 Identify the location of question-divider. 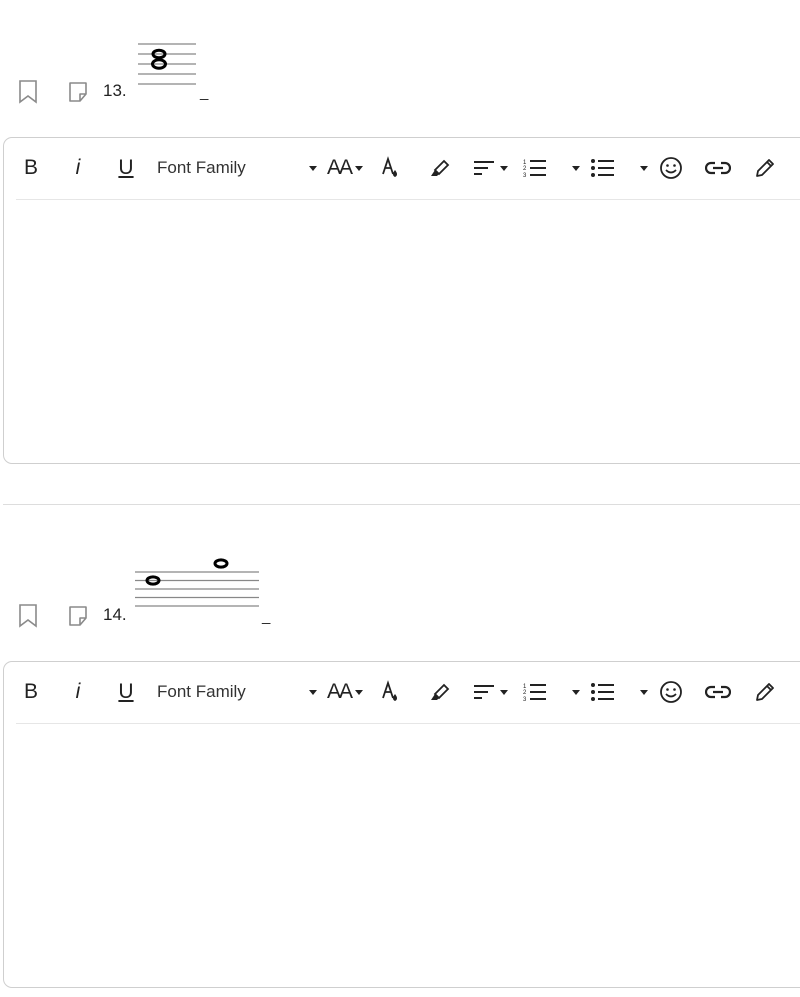
(401, 504).